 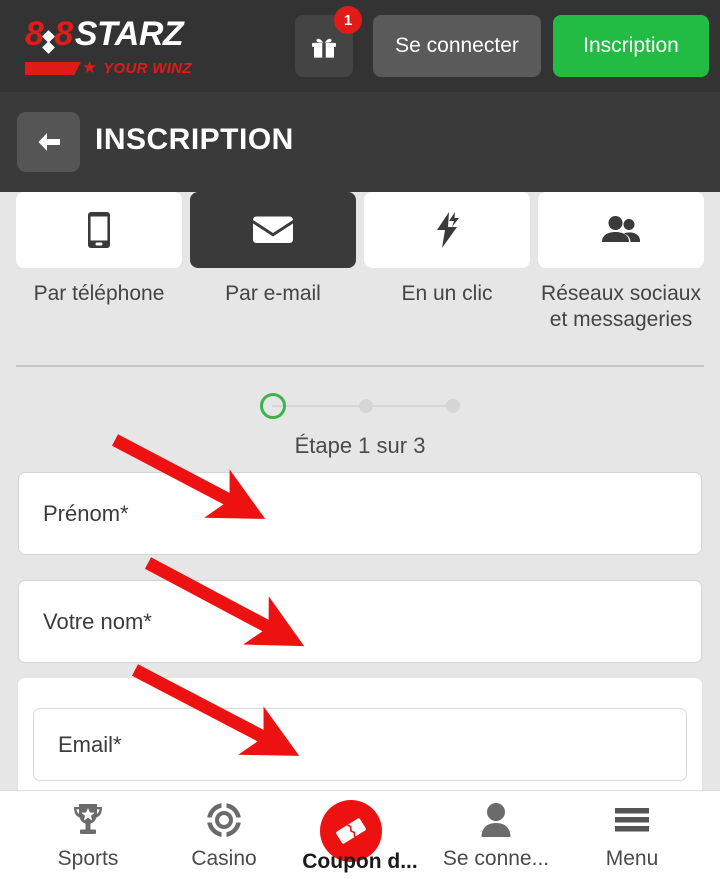 I want to click on hamburger-menu-icon, so click(x=632, y=820).